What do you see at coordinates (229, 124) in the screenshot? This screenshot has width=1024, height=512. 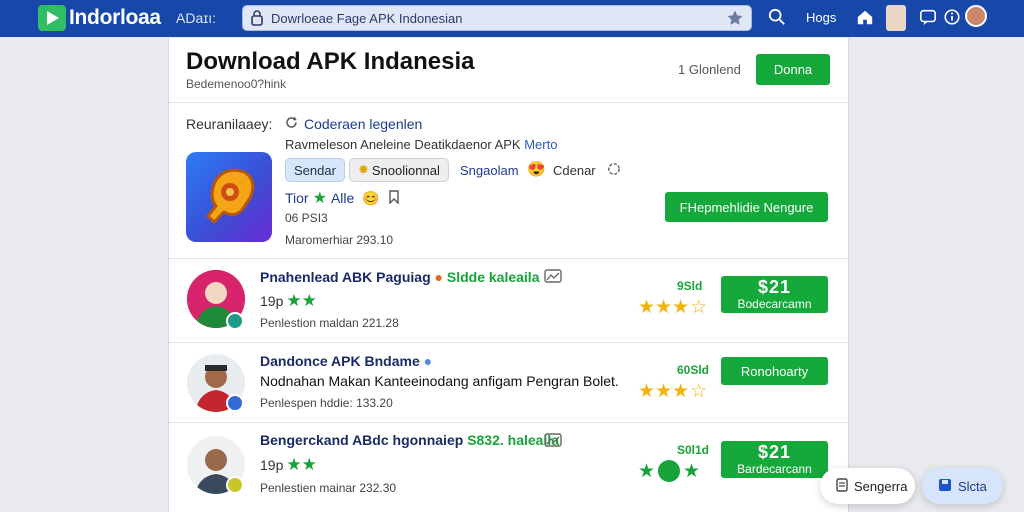 I see `featured-label: Reuranilaaey:` at bounding box center [229, 124].